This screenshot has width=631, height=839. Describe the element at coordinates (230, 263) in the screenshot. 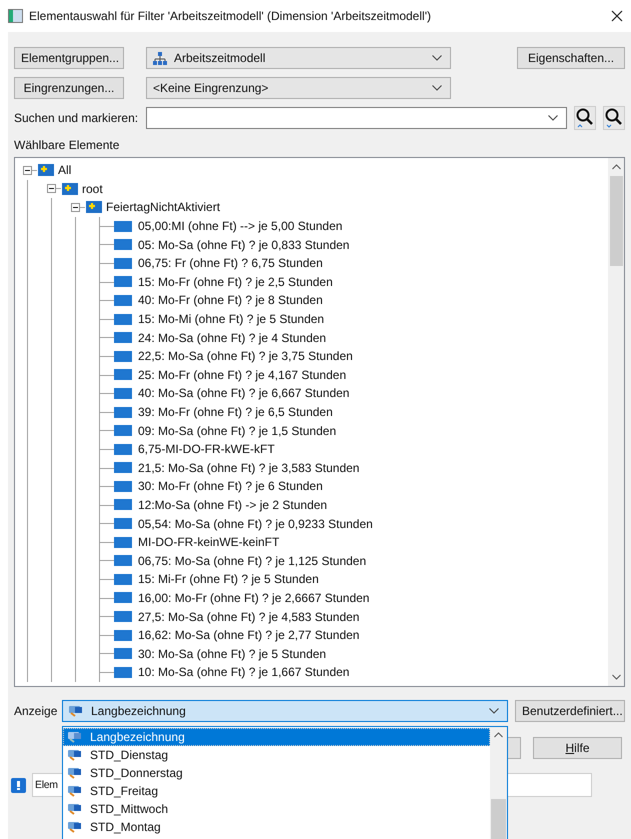

I see `tree-item: 06,75: Fr (ohne Ft) ? 6,75 Stunden` at that location.